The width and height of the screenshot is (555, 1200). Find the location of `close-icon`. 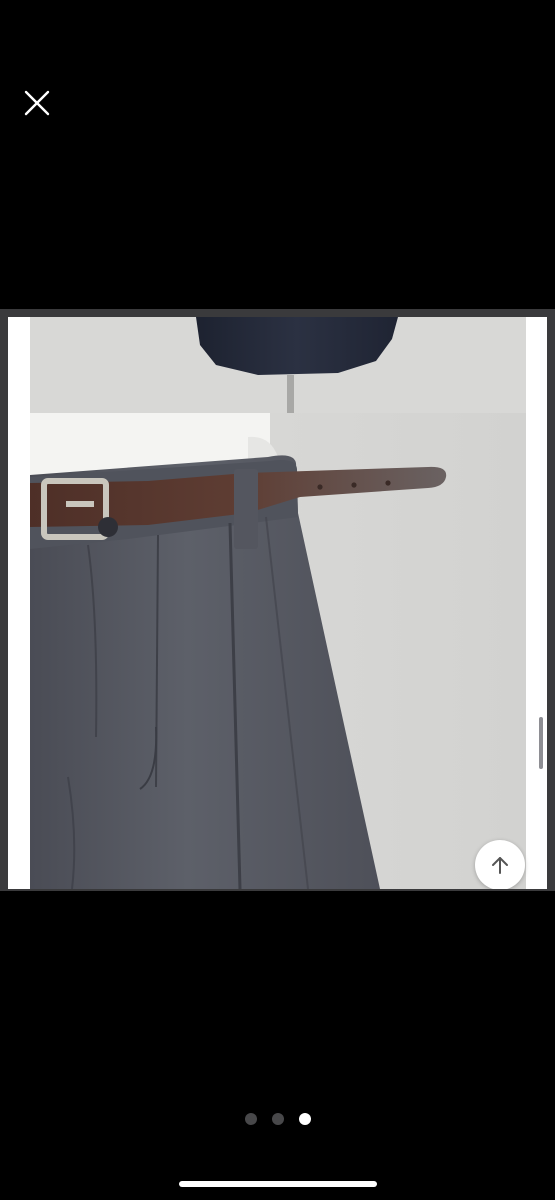

close-icon is located at coordinates (37, 103).